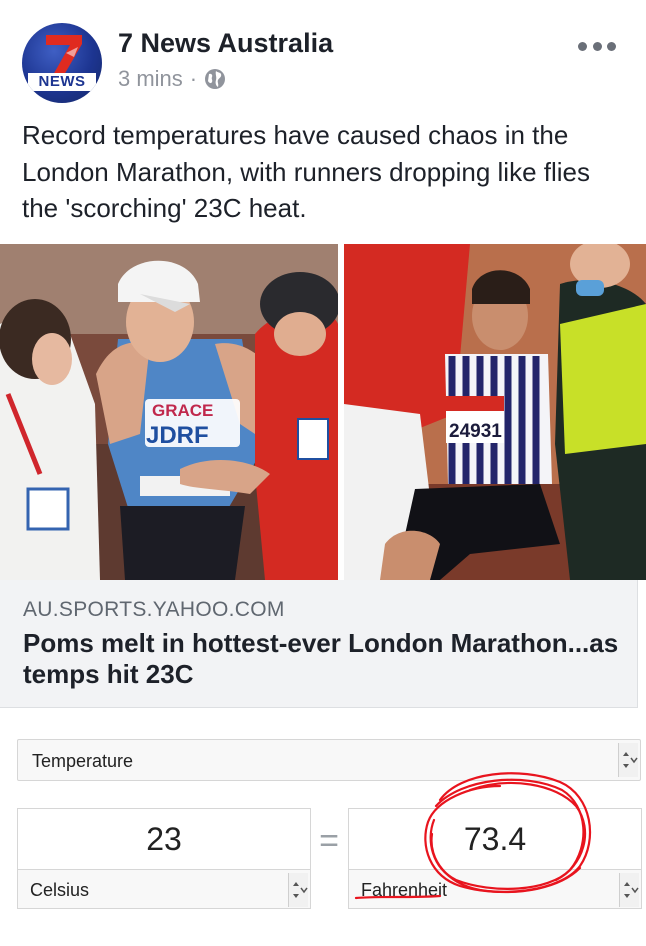 The width and height of the screenshot is (646, 946). I want to click on fahrenheit-unit-label: Fahrenheit, so click(404, 890).